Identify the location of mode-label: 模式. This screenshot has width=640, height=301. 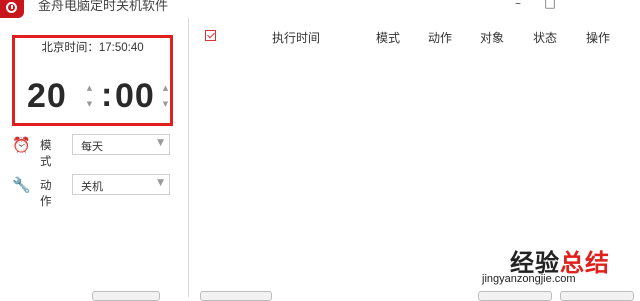
(46, 153).